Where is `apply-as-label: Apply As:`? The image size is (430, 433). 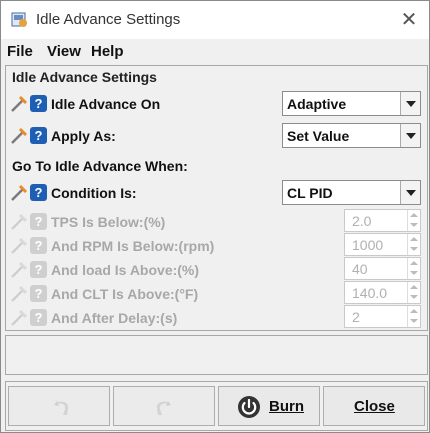 apply-as-label: Apply As: is located at coordinates (83, 136).